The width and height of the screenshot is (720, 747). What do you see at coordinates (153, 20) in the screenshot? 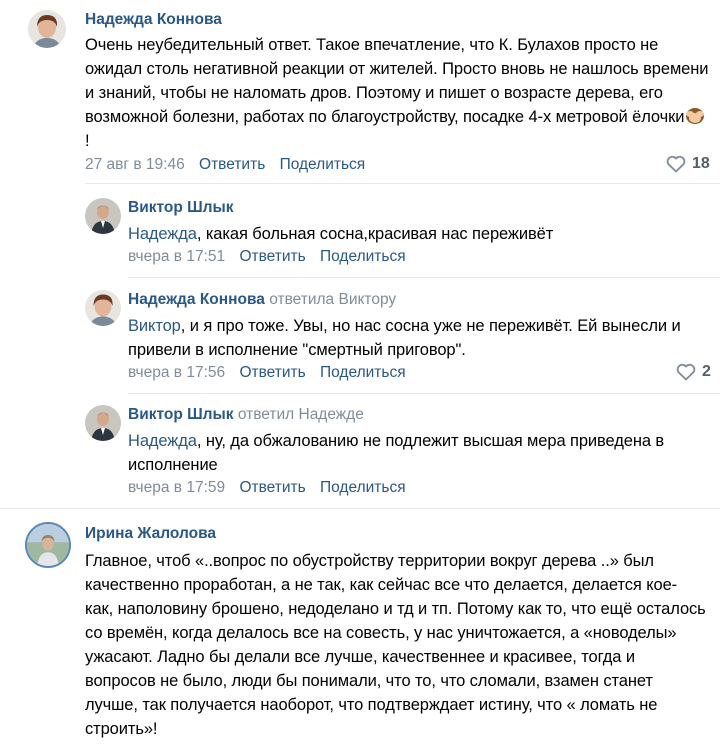
I see `comment-author: Надежда Коннова` at bounding box center [153, 20].